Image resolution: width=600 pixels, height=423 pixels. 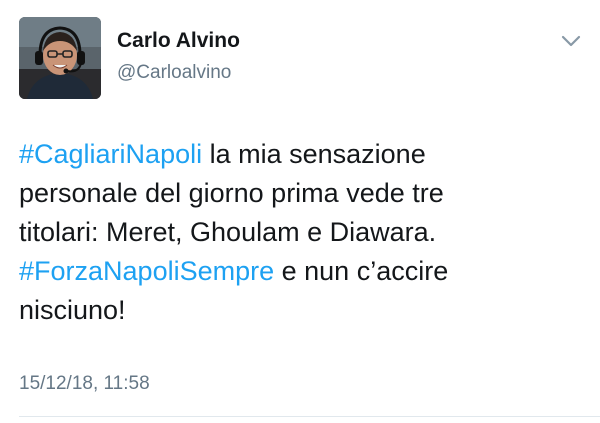 I want to click on author-name: Carlo Alvino, so click(x=178, y=41).